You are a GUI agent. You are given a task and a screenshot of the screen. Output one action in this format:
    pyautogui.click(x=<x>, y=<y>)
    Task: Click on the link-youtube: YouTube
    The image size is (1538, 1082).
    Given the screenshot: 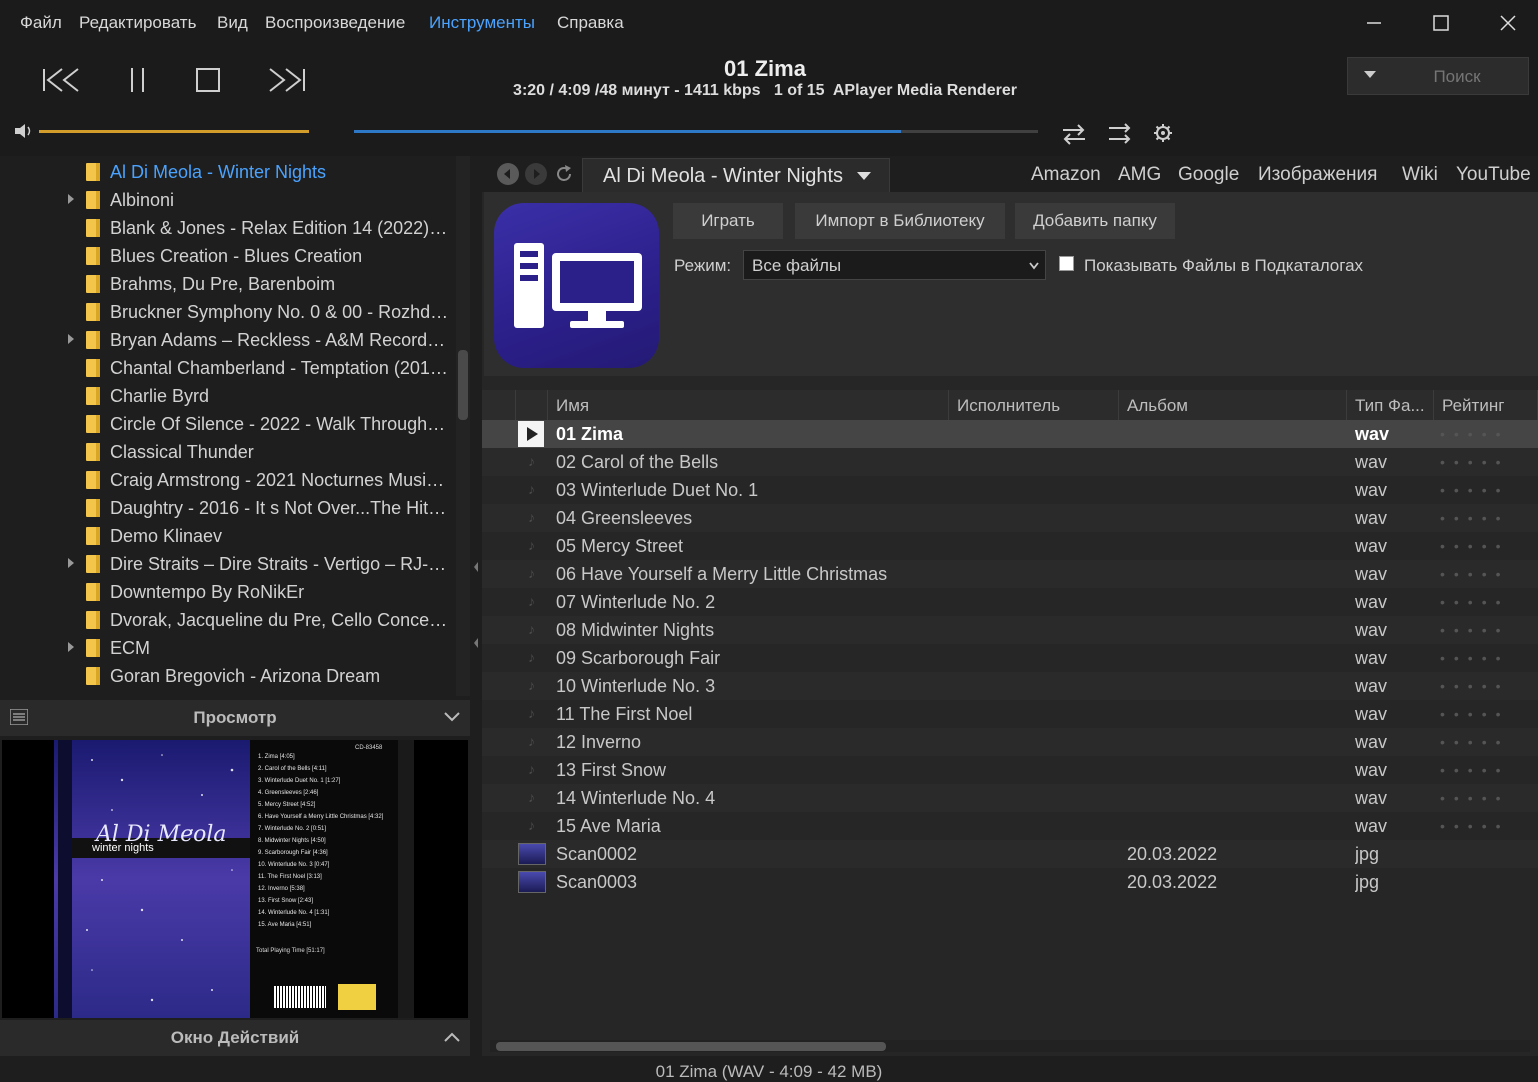 What is the action you would take?
    pyautogui.click(x=1493, y=175)
    